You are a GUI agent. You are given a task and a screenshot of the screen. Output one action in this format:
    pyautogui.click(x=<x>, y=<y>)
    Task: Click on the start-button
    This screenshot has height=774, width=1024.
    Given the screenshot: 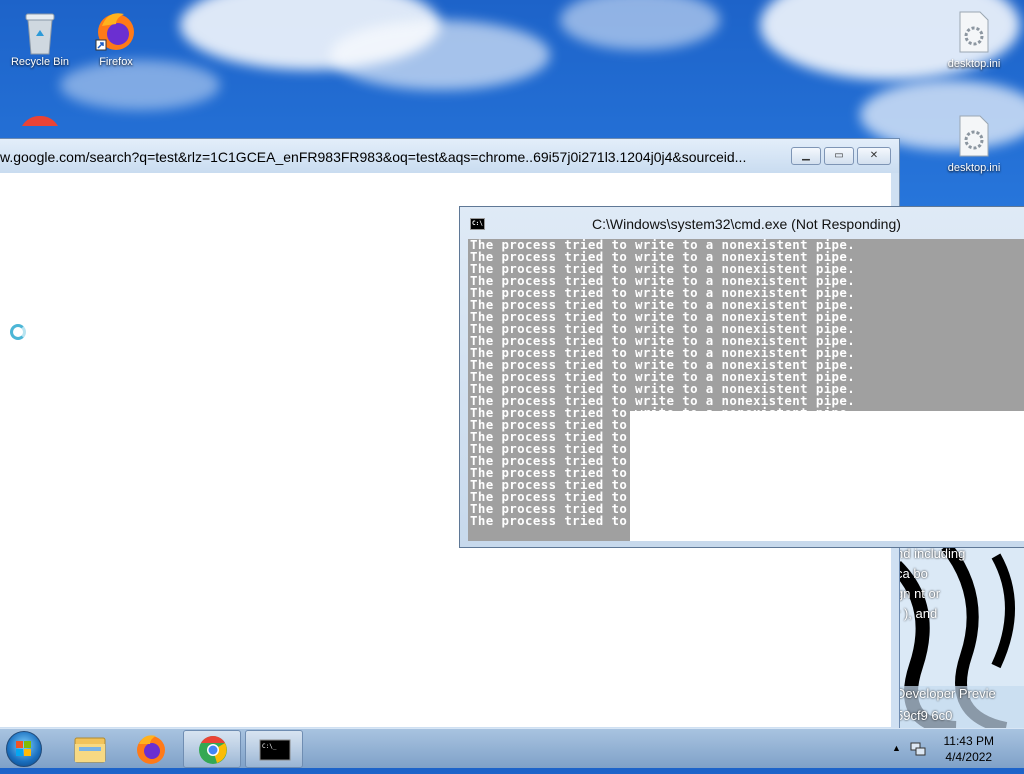 What is the action you would take?
    pyautogui.click(x=24, y=749)
    